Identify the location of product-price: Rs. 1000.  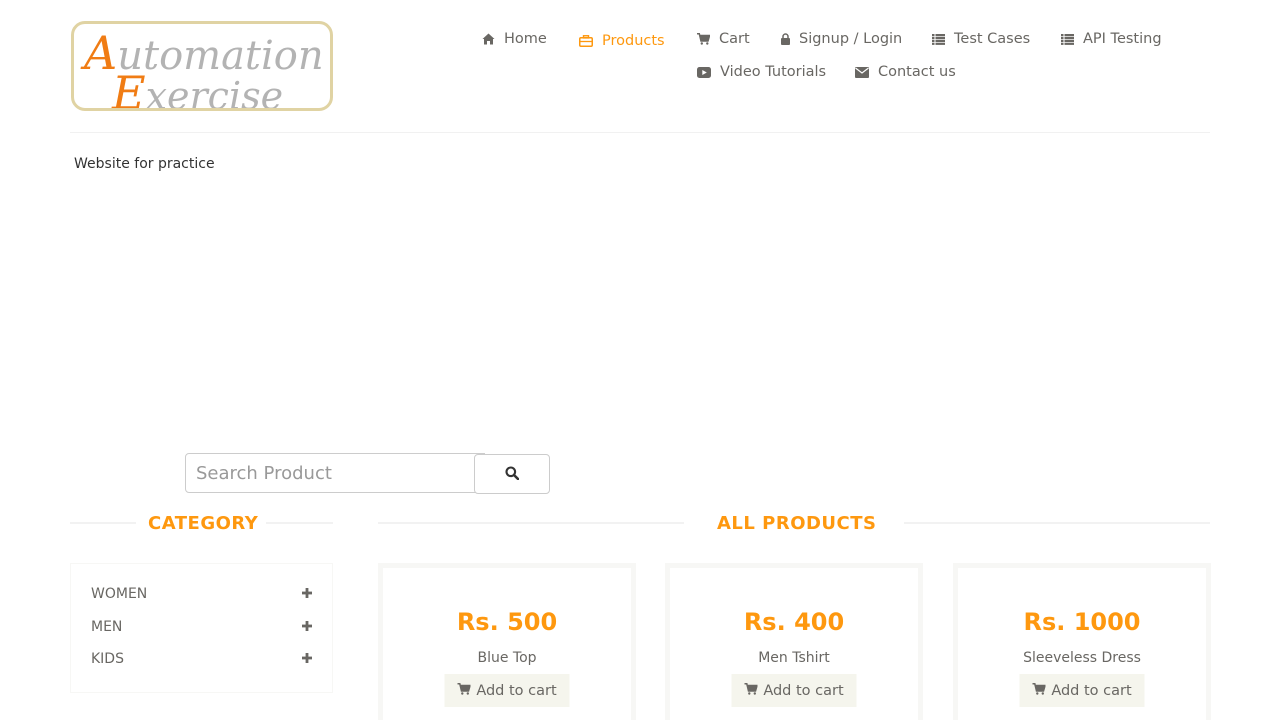
(1082, 622).